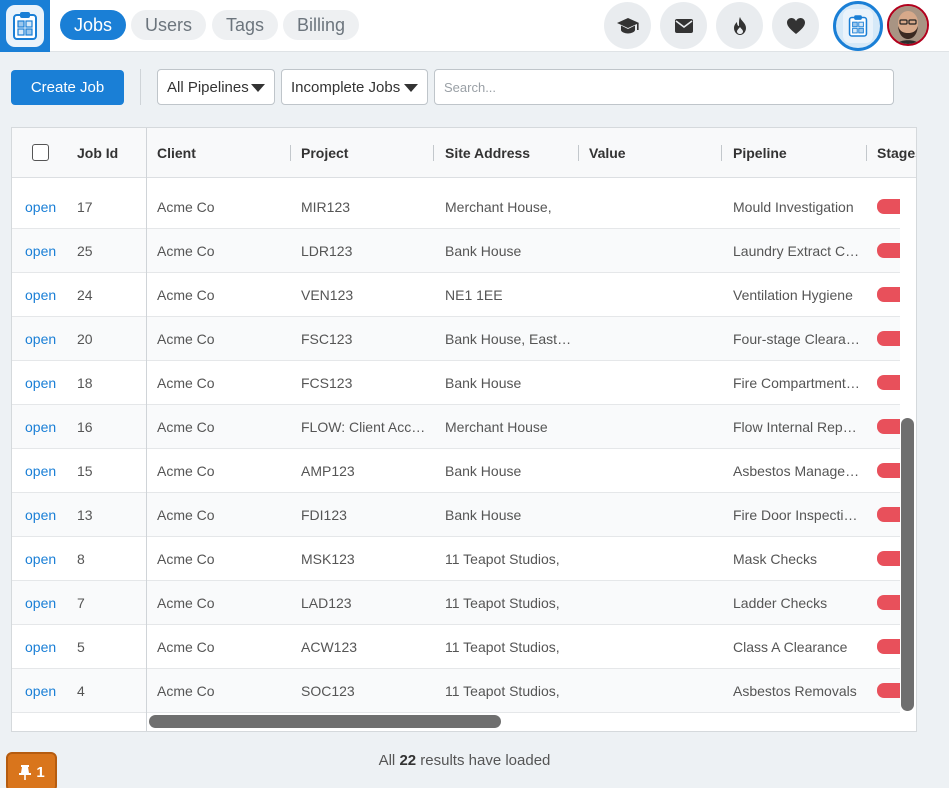 The height and width of the screenshot is (788, 949). Describe the element at coordinates (85, 471) in the screenshot. I see `job-id-cell: 15` at that location.